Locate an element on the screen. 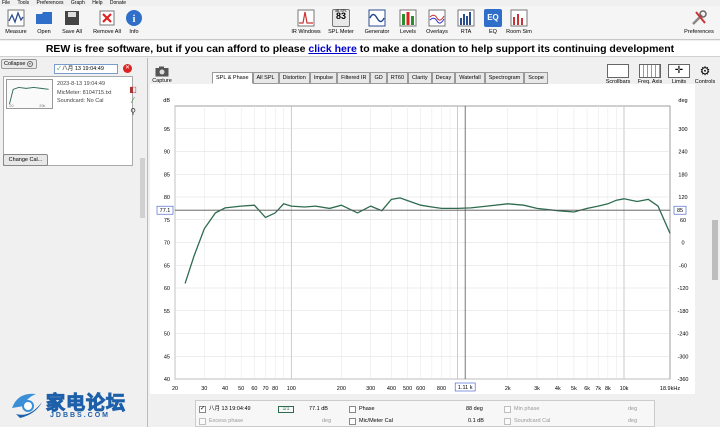  info-button: i Info is located at coordinates (134, 22).